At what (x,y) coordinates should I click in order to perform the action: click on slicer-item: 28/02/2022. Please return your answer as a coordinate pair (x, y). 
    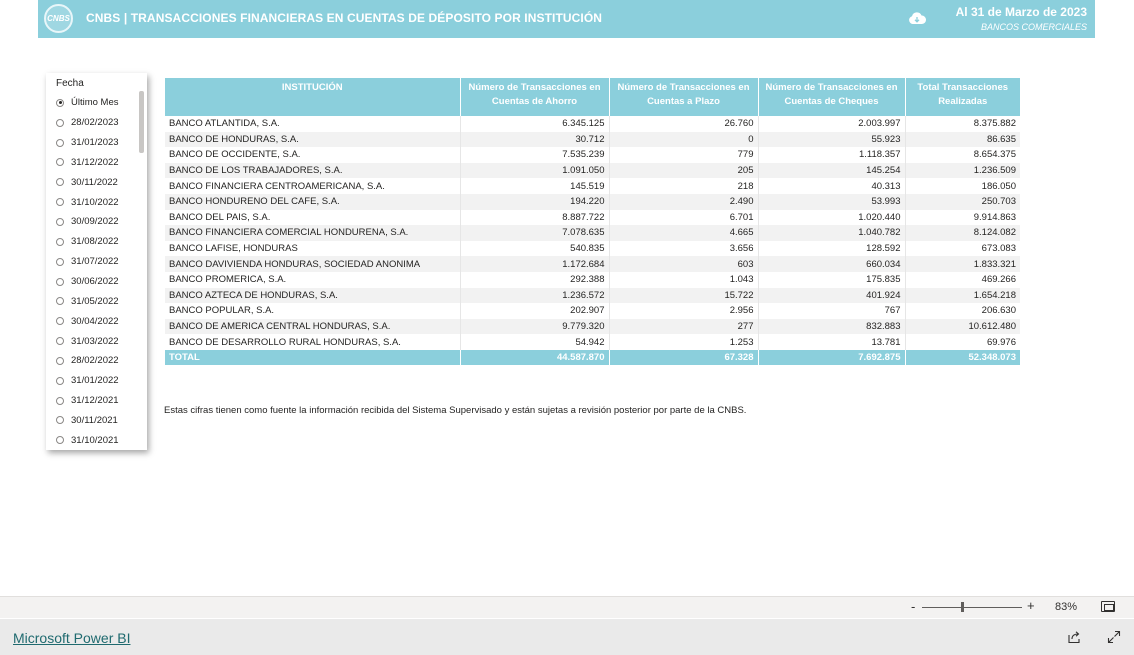
    Looking at the image, I should click on (98, 361).